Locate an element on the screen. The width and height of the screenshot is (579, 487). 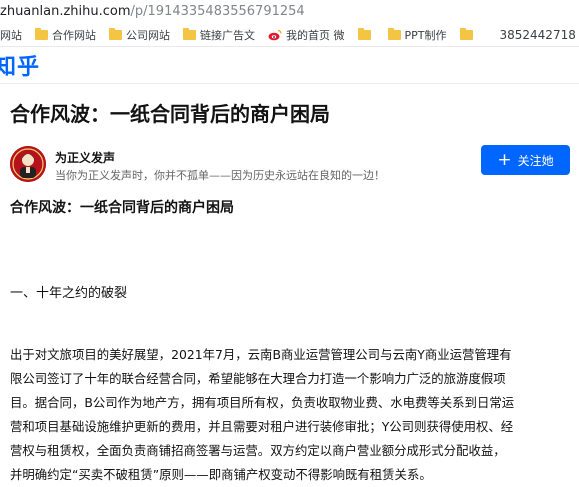
follow-button: + 关注她 is located at coordinates (525, 160).